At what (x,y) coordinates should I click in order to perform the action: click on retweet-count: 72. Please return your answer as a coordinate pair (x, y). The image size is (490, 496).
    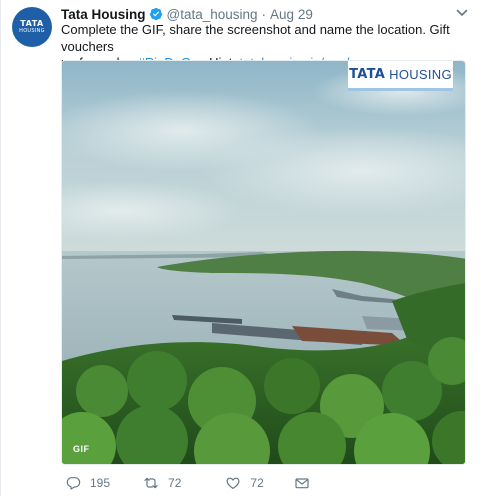
    Looking at the image, I should click on (175, 483).